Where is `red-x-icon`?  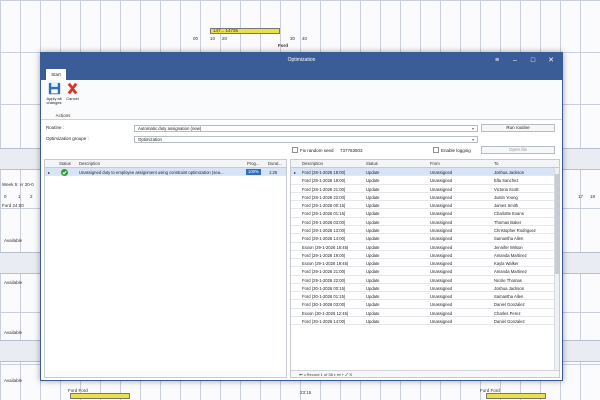
red-x-icon is located at coordinates (72, 88).